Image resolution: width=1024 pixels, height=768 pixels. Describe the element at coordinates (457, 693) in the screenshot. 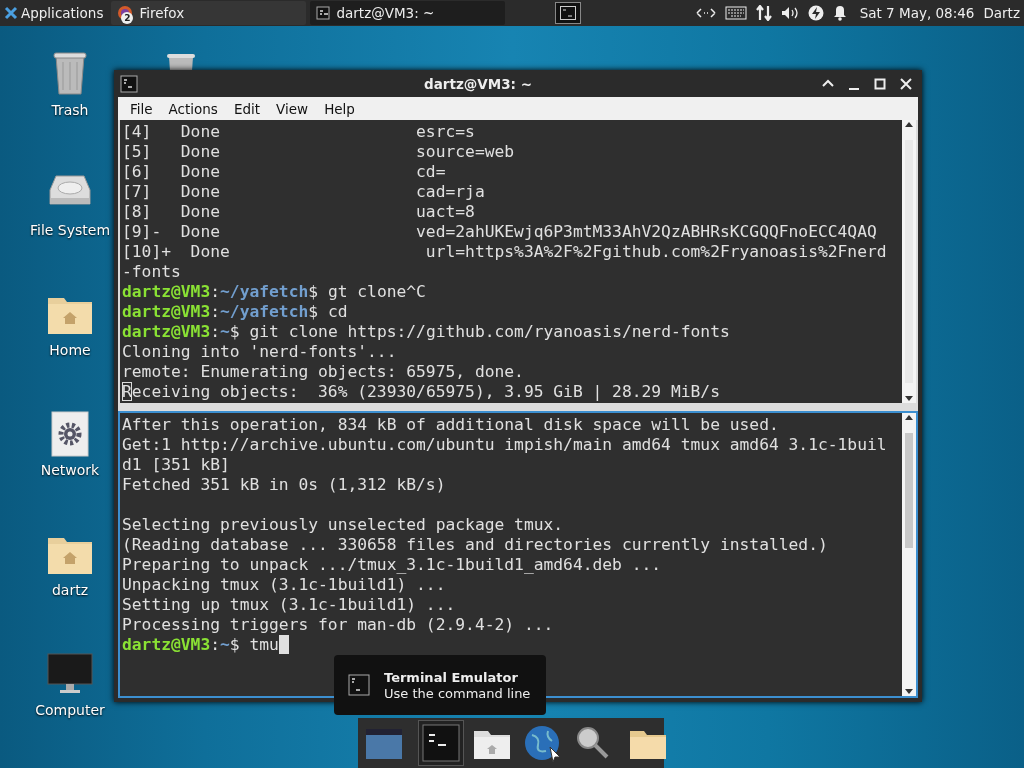

I see `tooltip-description: Use the command line` at that location.